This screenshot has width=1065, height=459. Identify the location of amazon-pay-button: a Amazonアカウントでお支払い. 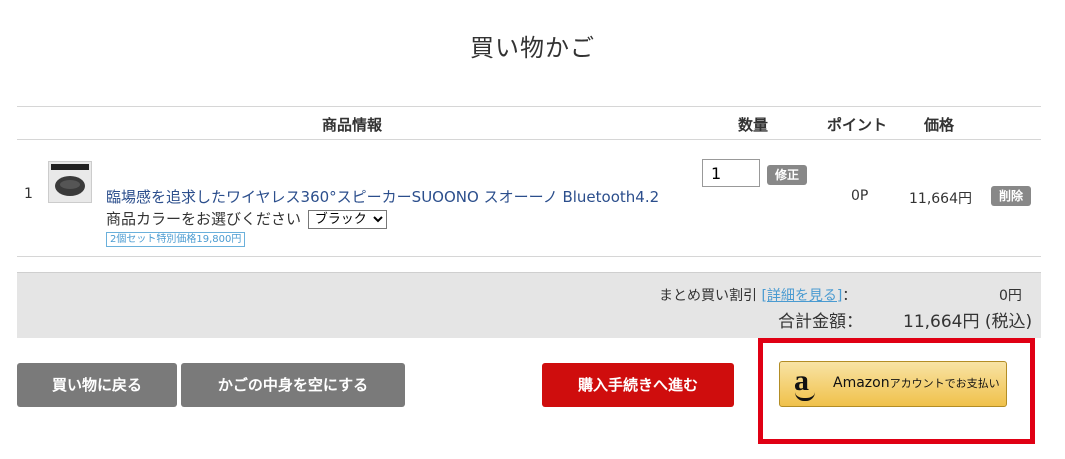
(893, 384).